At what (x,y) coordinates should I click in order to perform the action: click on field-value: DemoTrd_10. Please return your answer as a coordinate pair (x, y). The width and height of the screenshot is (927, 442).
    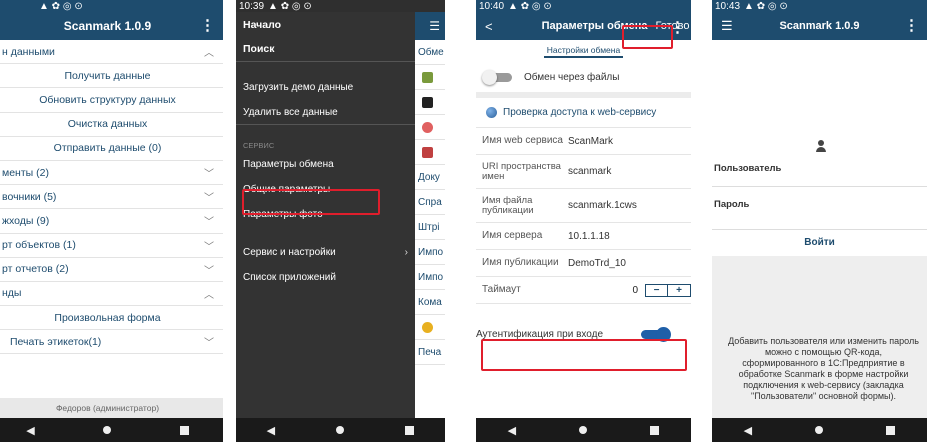
    Looking at the image, I should click on (597, 263).